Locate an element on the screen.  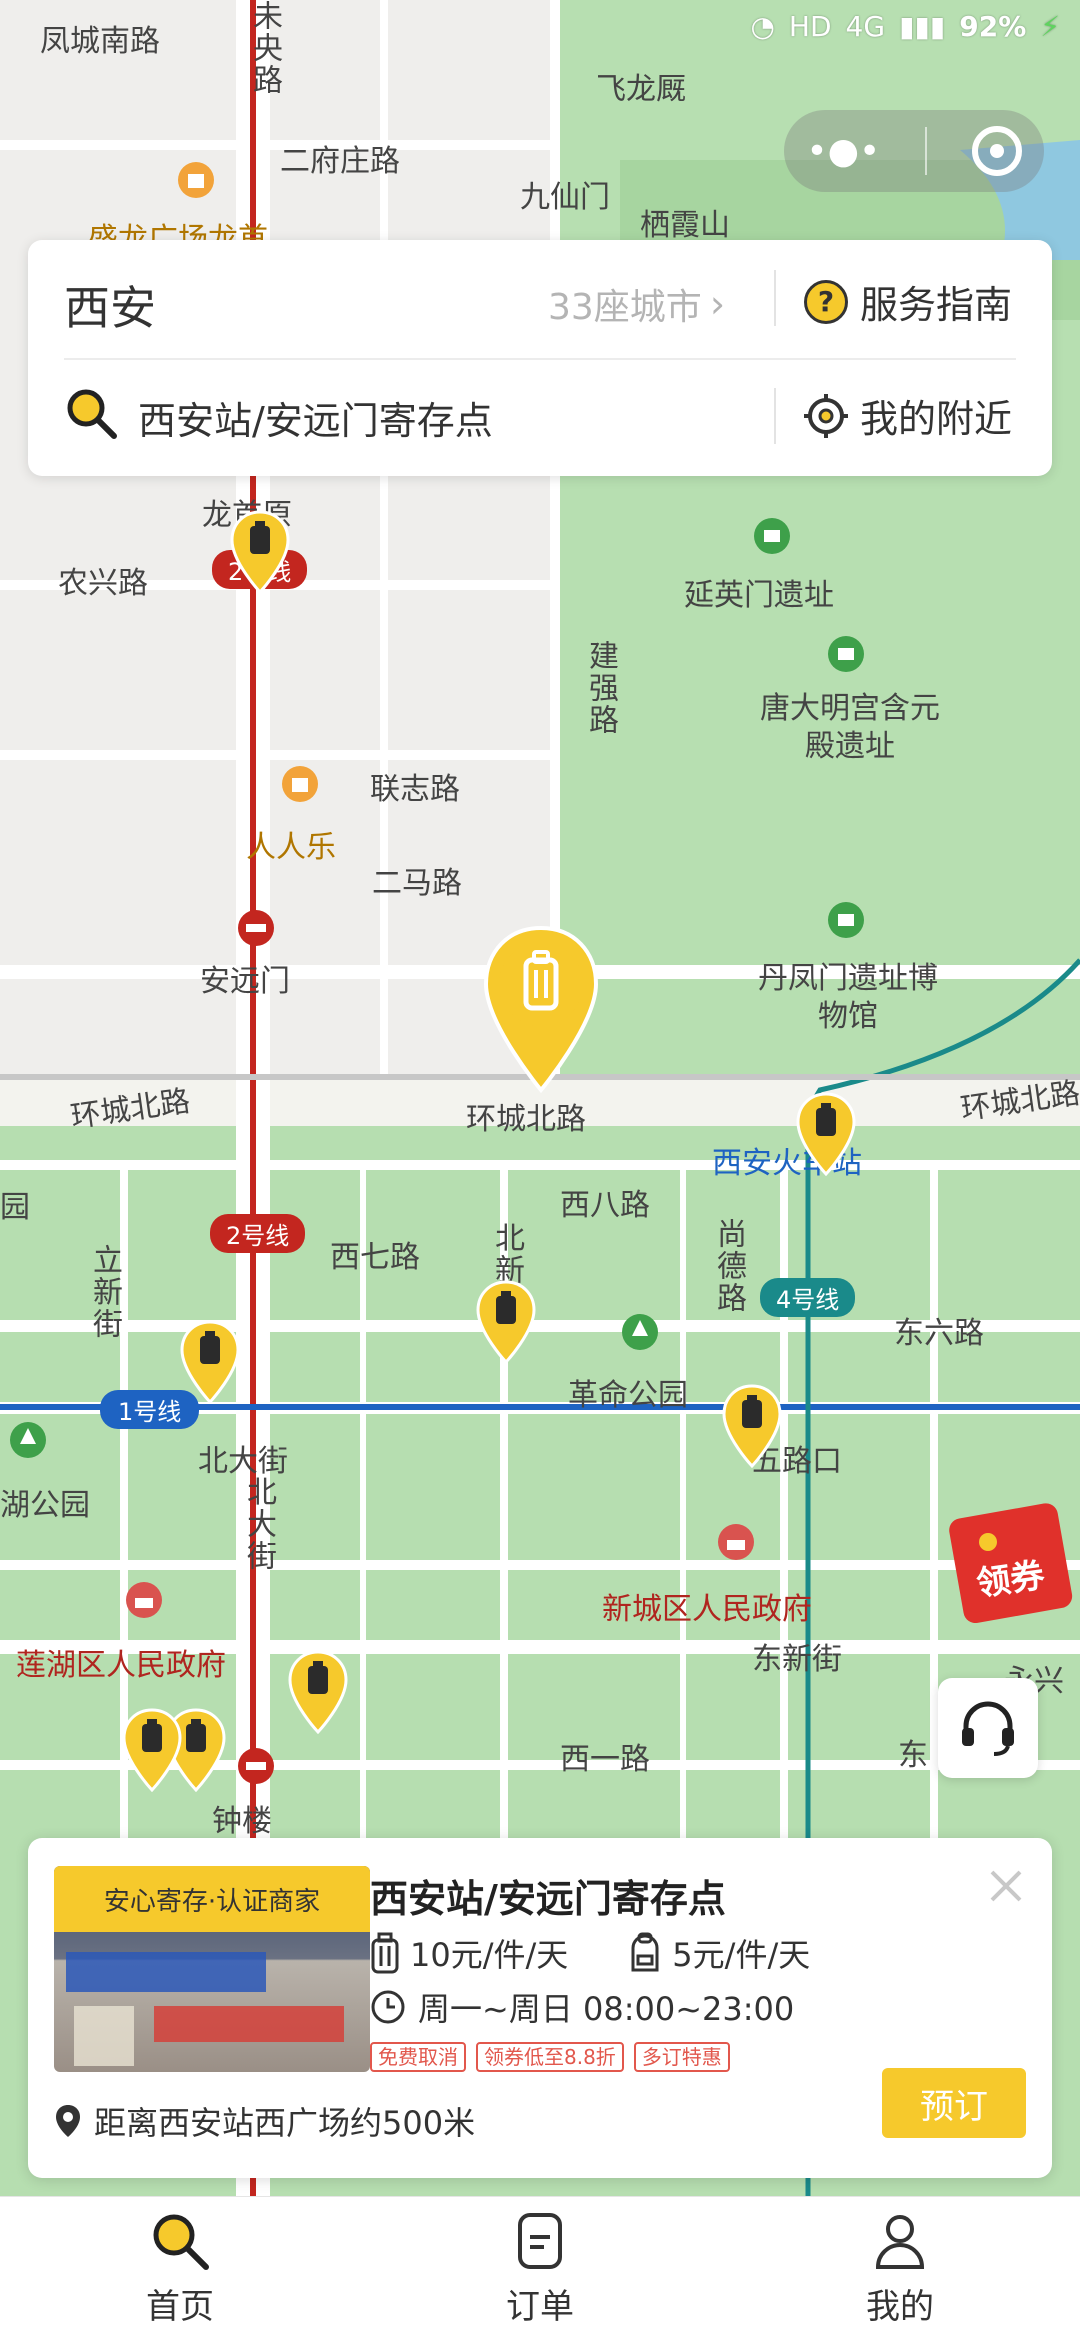
map-label: 立新街 is located at coordinates (104, 1292).